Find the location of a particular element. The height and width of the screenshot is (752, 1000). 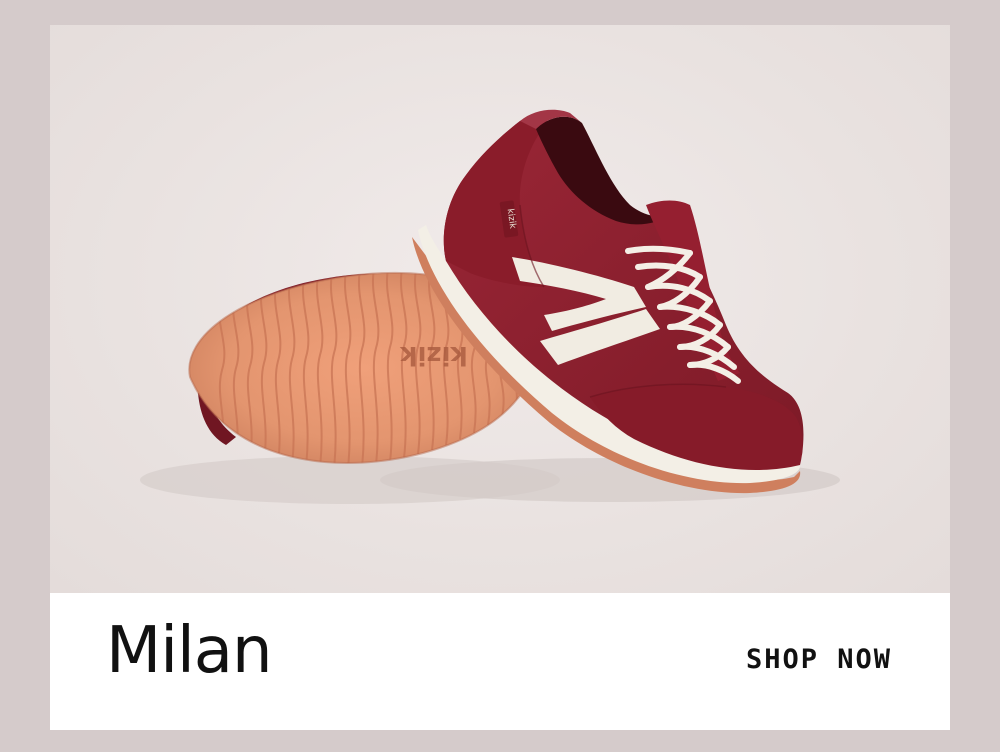

sole-brand-mark: kizik is located at coordinates (434, 355).